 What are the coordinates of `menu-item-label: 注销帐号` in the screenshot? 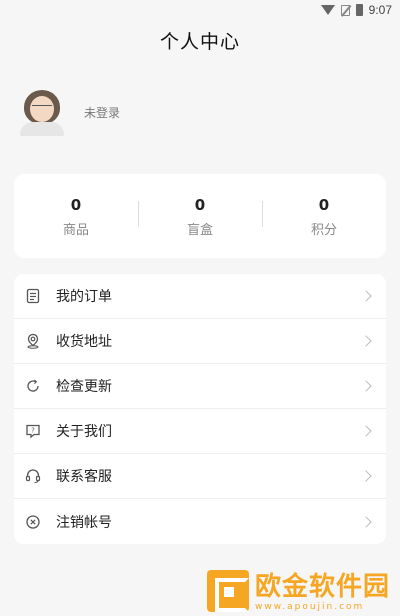 It's located at (84, 522).